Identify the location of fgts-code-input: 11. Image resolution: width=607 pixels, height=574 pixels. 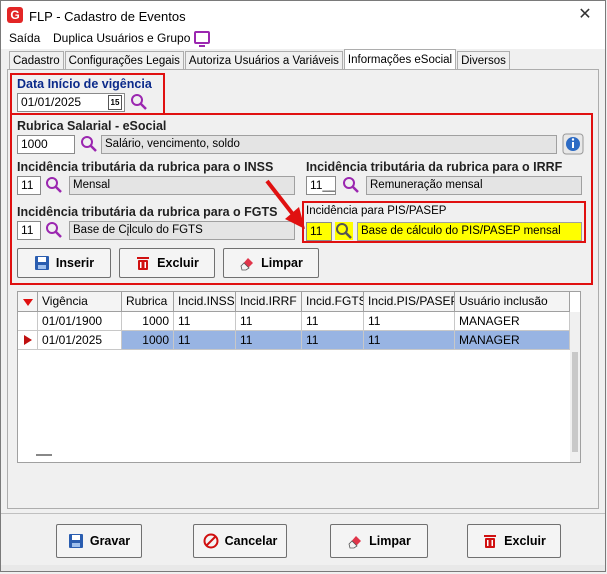
(29, 230).